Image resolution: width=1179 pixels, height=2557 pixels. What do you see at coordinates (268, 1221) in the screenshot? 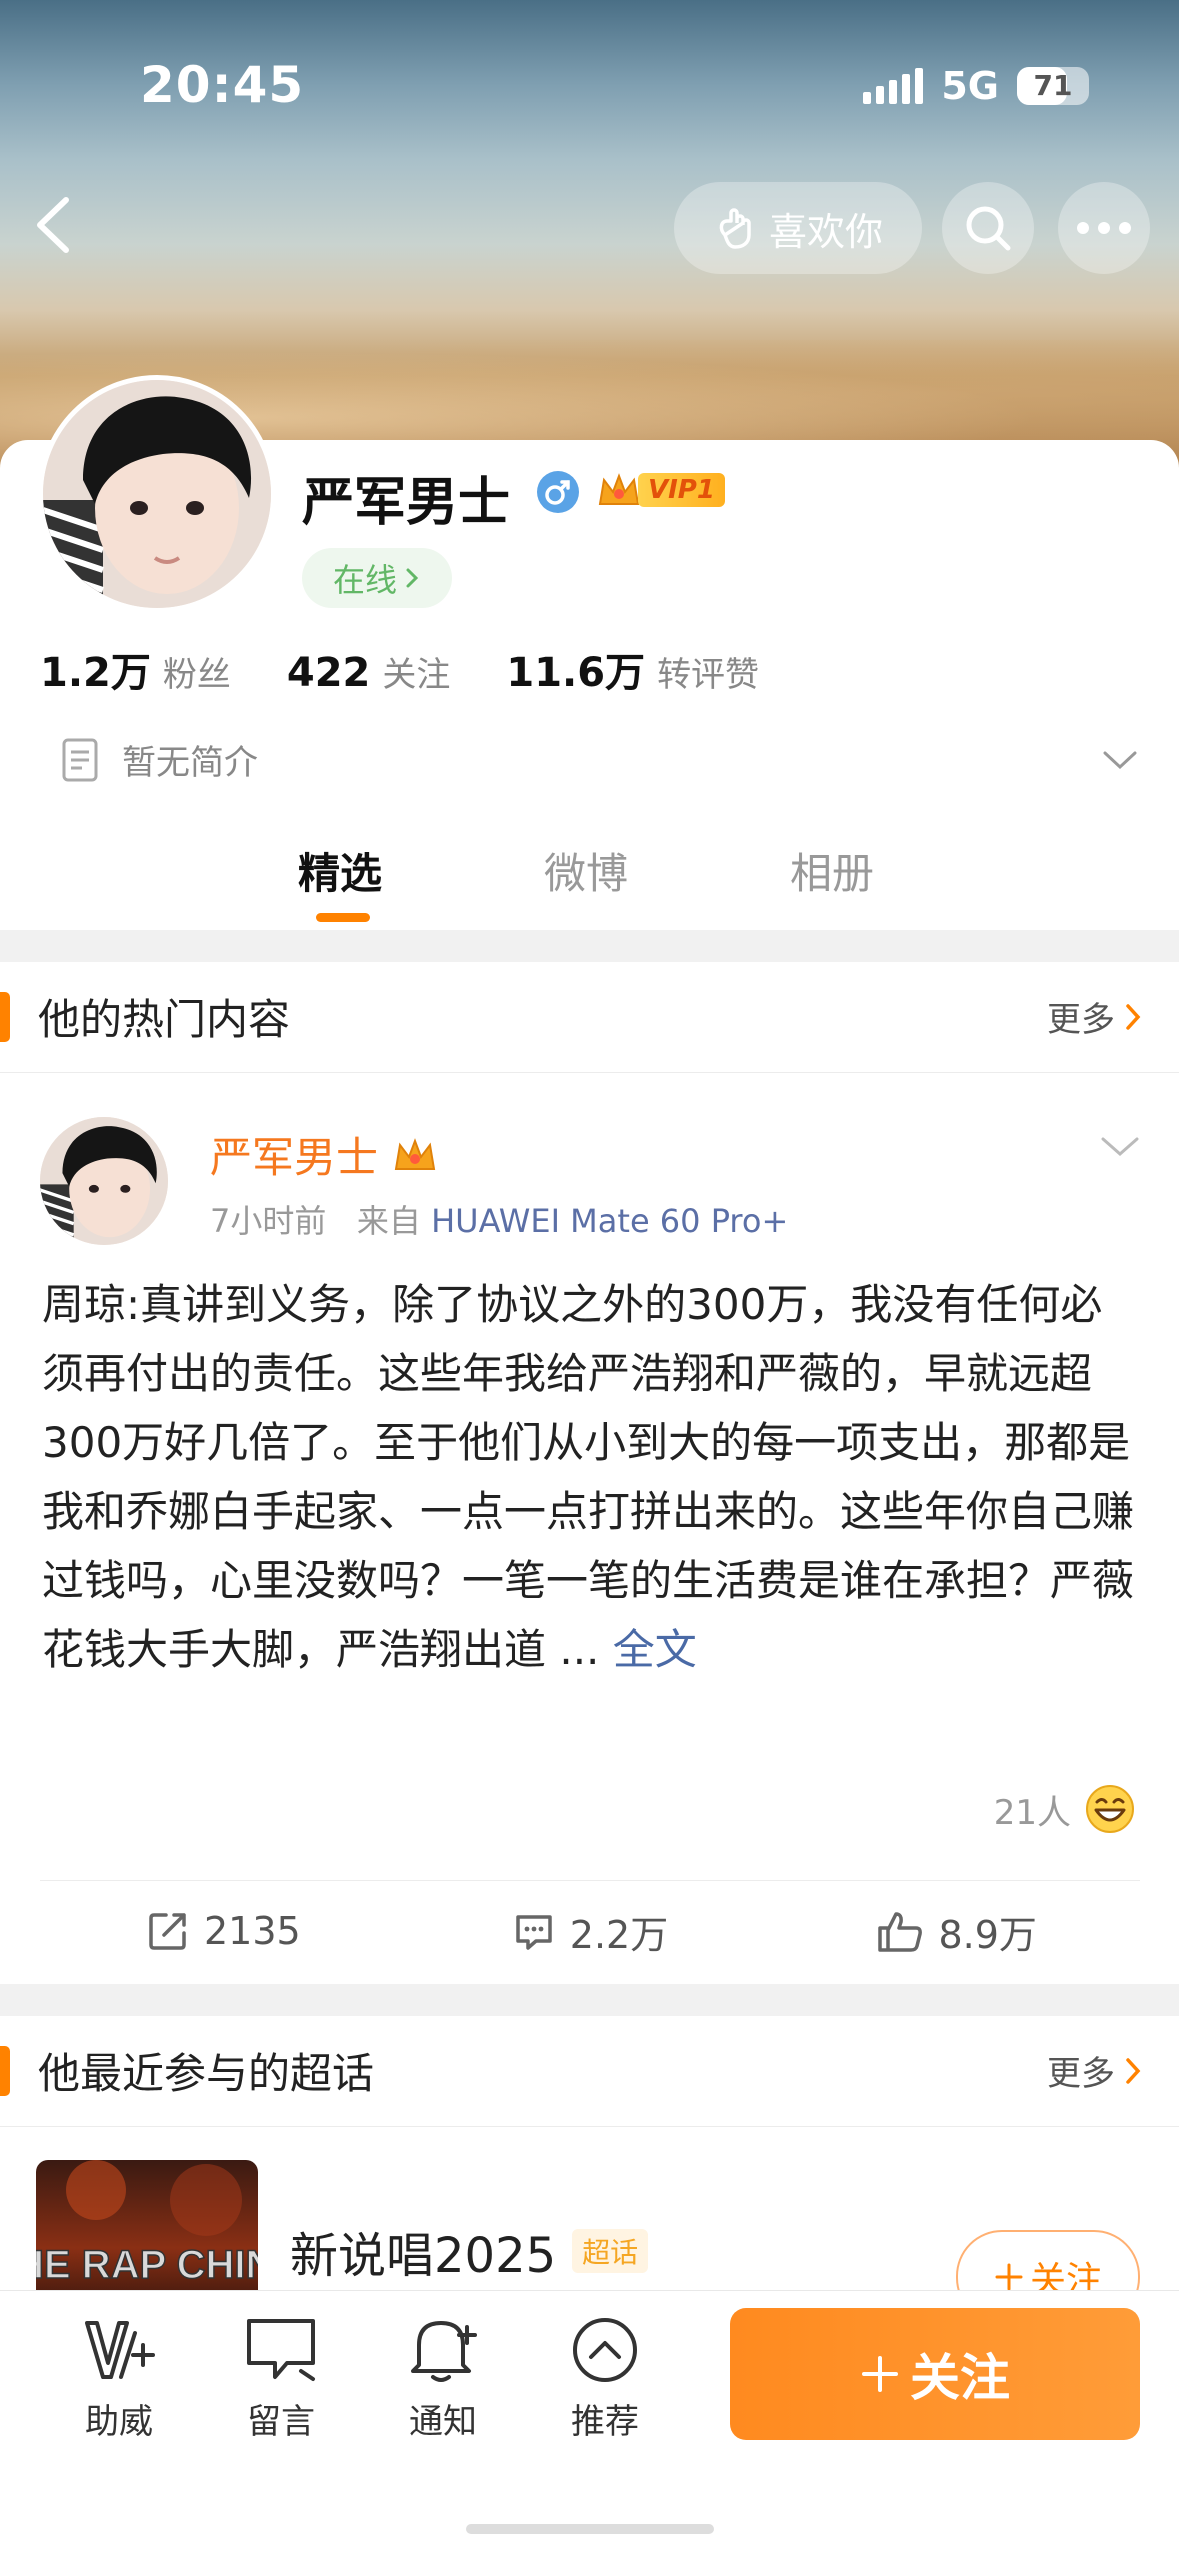
I see `post-time: 7小时前` at bounding box center [268, 1221].